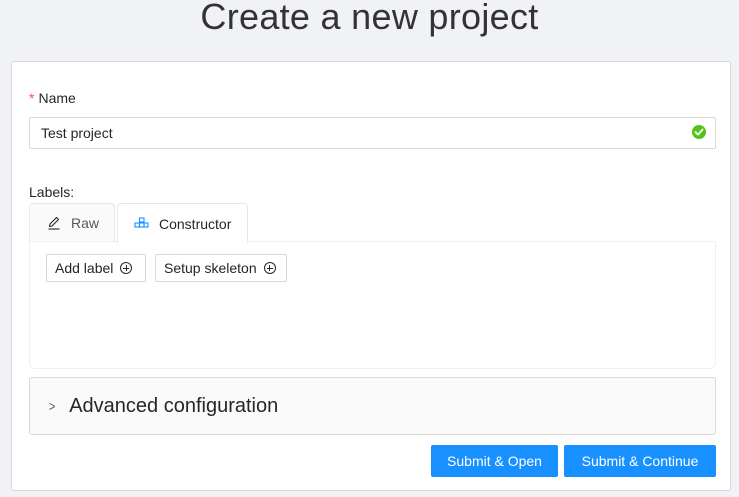 The height and width of the screenshot is (497, 739). What do you see at coordinates (141, 223) in the screenshot?
I see `build-blocks-icon` at bounding box center [141, 223].